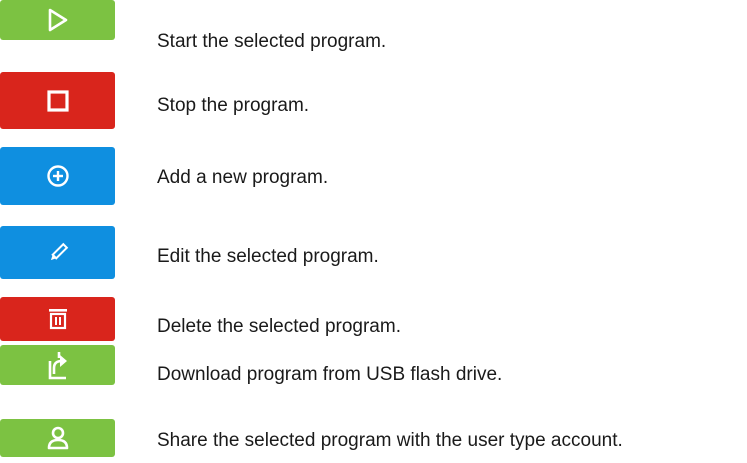  I want to click on trash-icon, so click(57, 319).